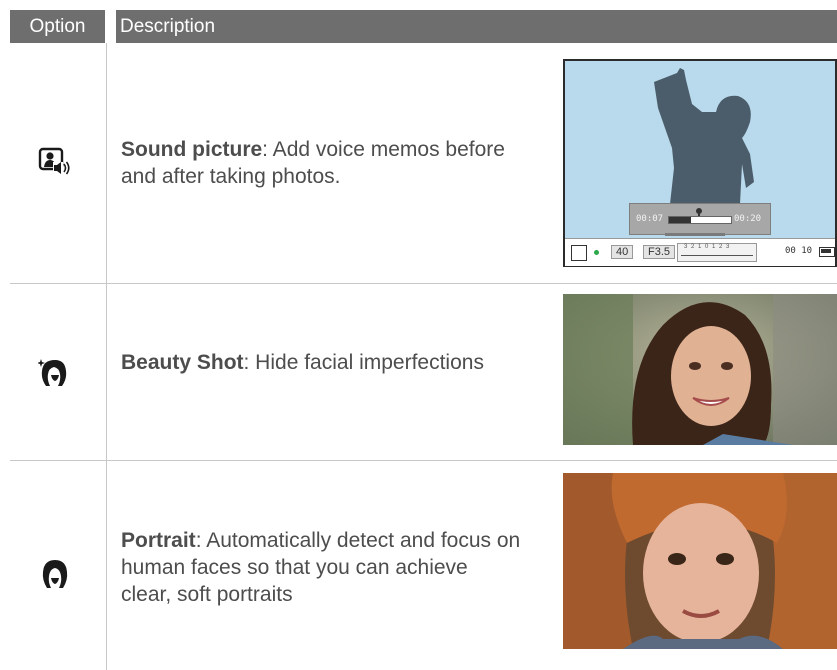  I want to click on exposure-scale-line, so click(717, 255).